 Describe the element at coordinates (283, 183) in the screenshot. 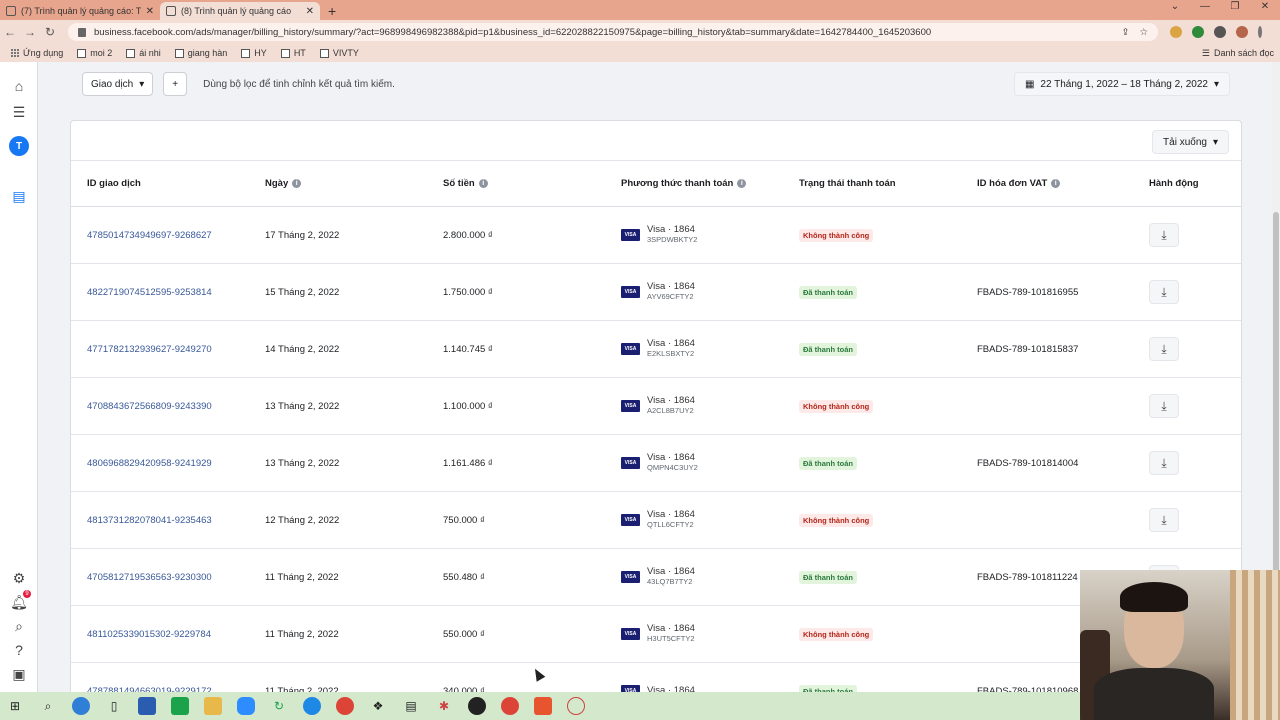

I see `header-date: Ngày i` at that location.